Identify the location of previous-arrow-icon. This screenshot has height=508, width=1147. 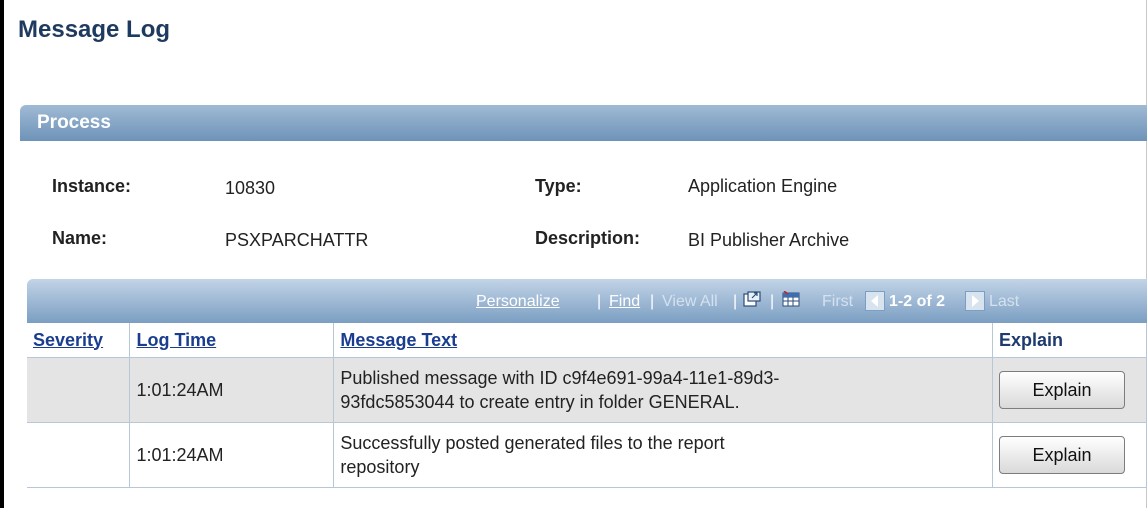
(875, 301).